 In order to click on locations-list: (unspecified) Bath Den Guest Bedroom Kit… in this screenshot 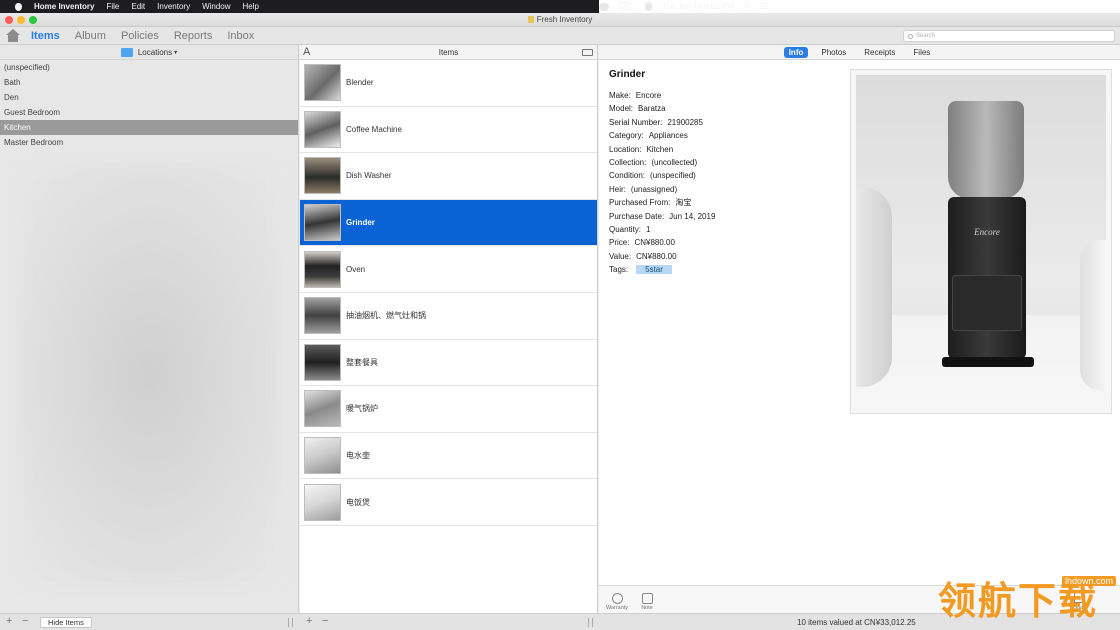, I will do `click(149, 105)`.